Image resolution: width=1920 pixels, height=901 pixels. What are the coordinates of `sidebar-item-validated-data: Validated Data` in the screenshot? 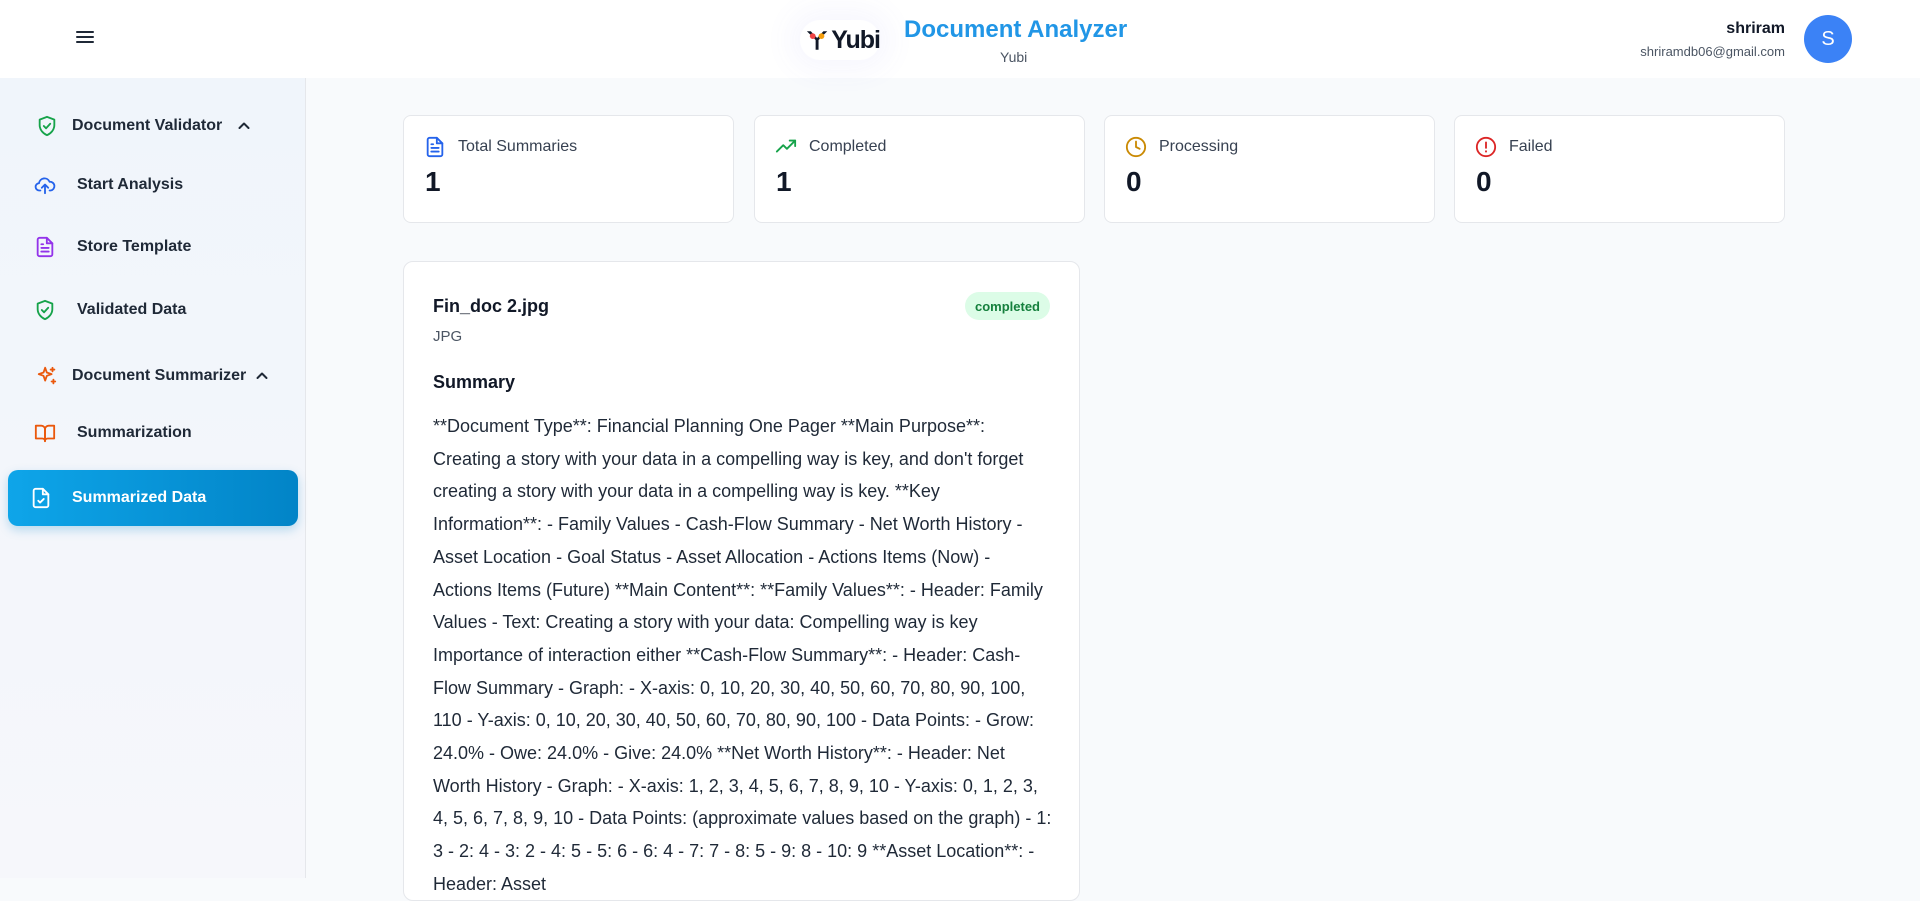 It's located at (110, 310).